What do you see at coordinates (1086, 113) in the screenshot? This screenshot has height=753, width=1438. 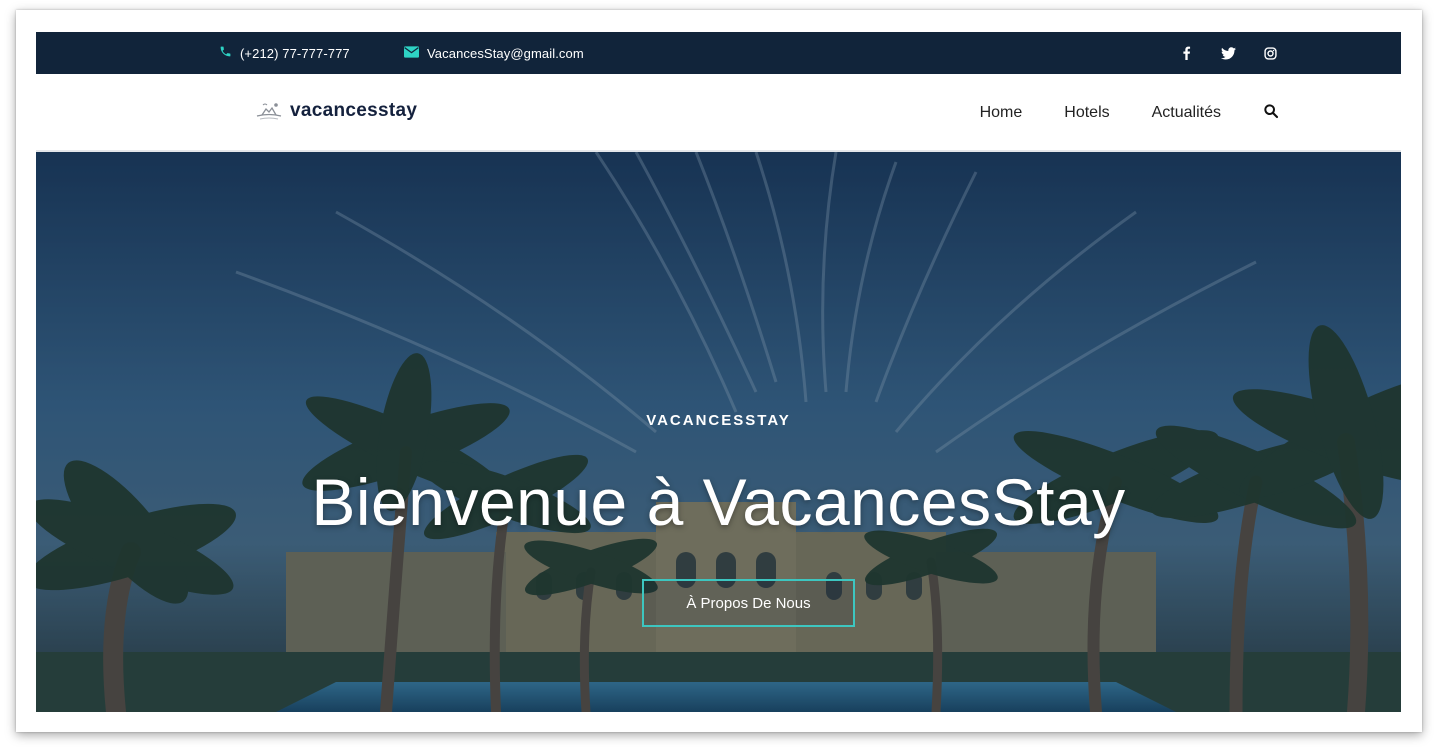 I see `nav-hotels: Hotels` at bounding box center [1086, 113].